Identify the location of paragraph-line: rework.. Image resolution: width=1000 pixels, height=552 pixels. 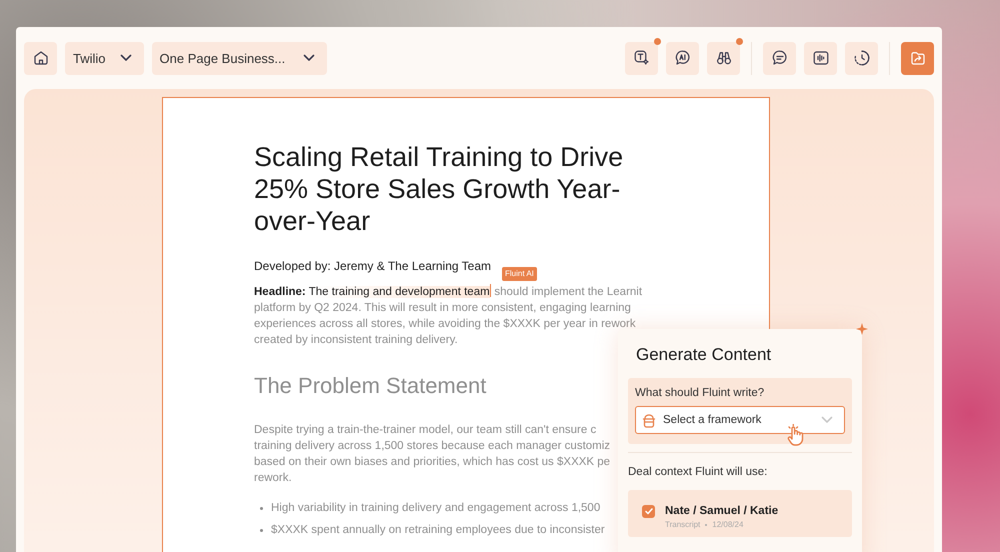
(273, 478).